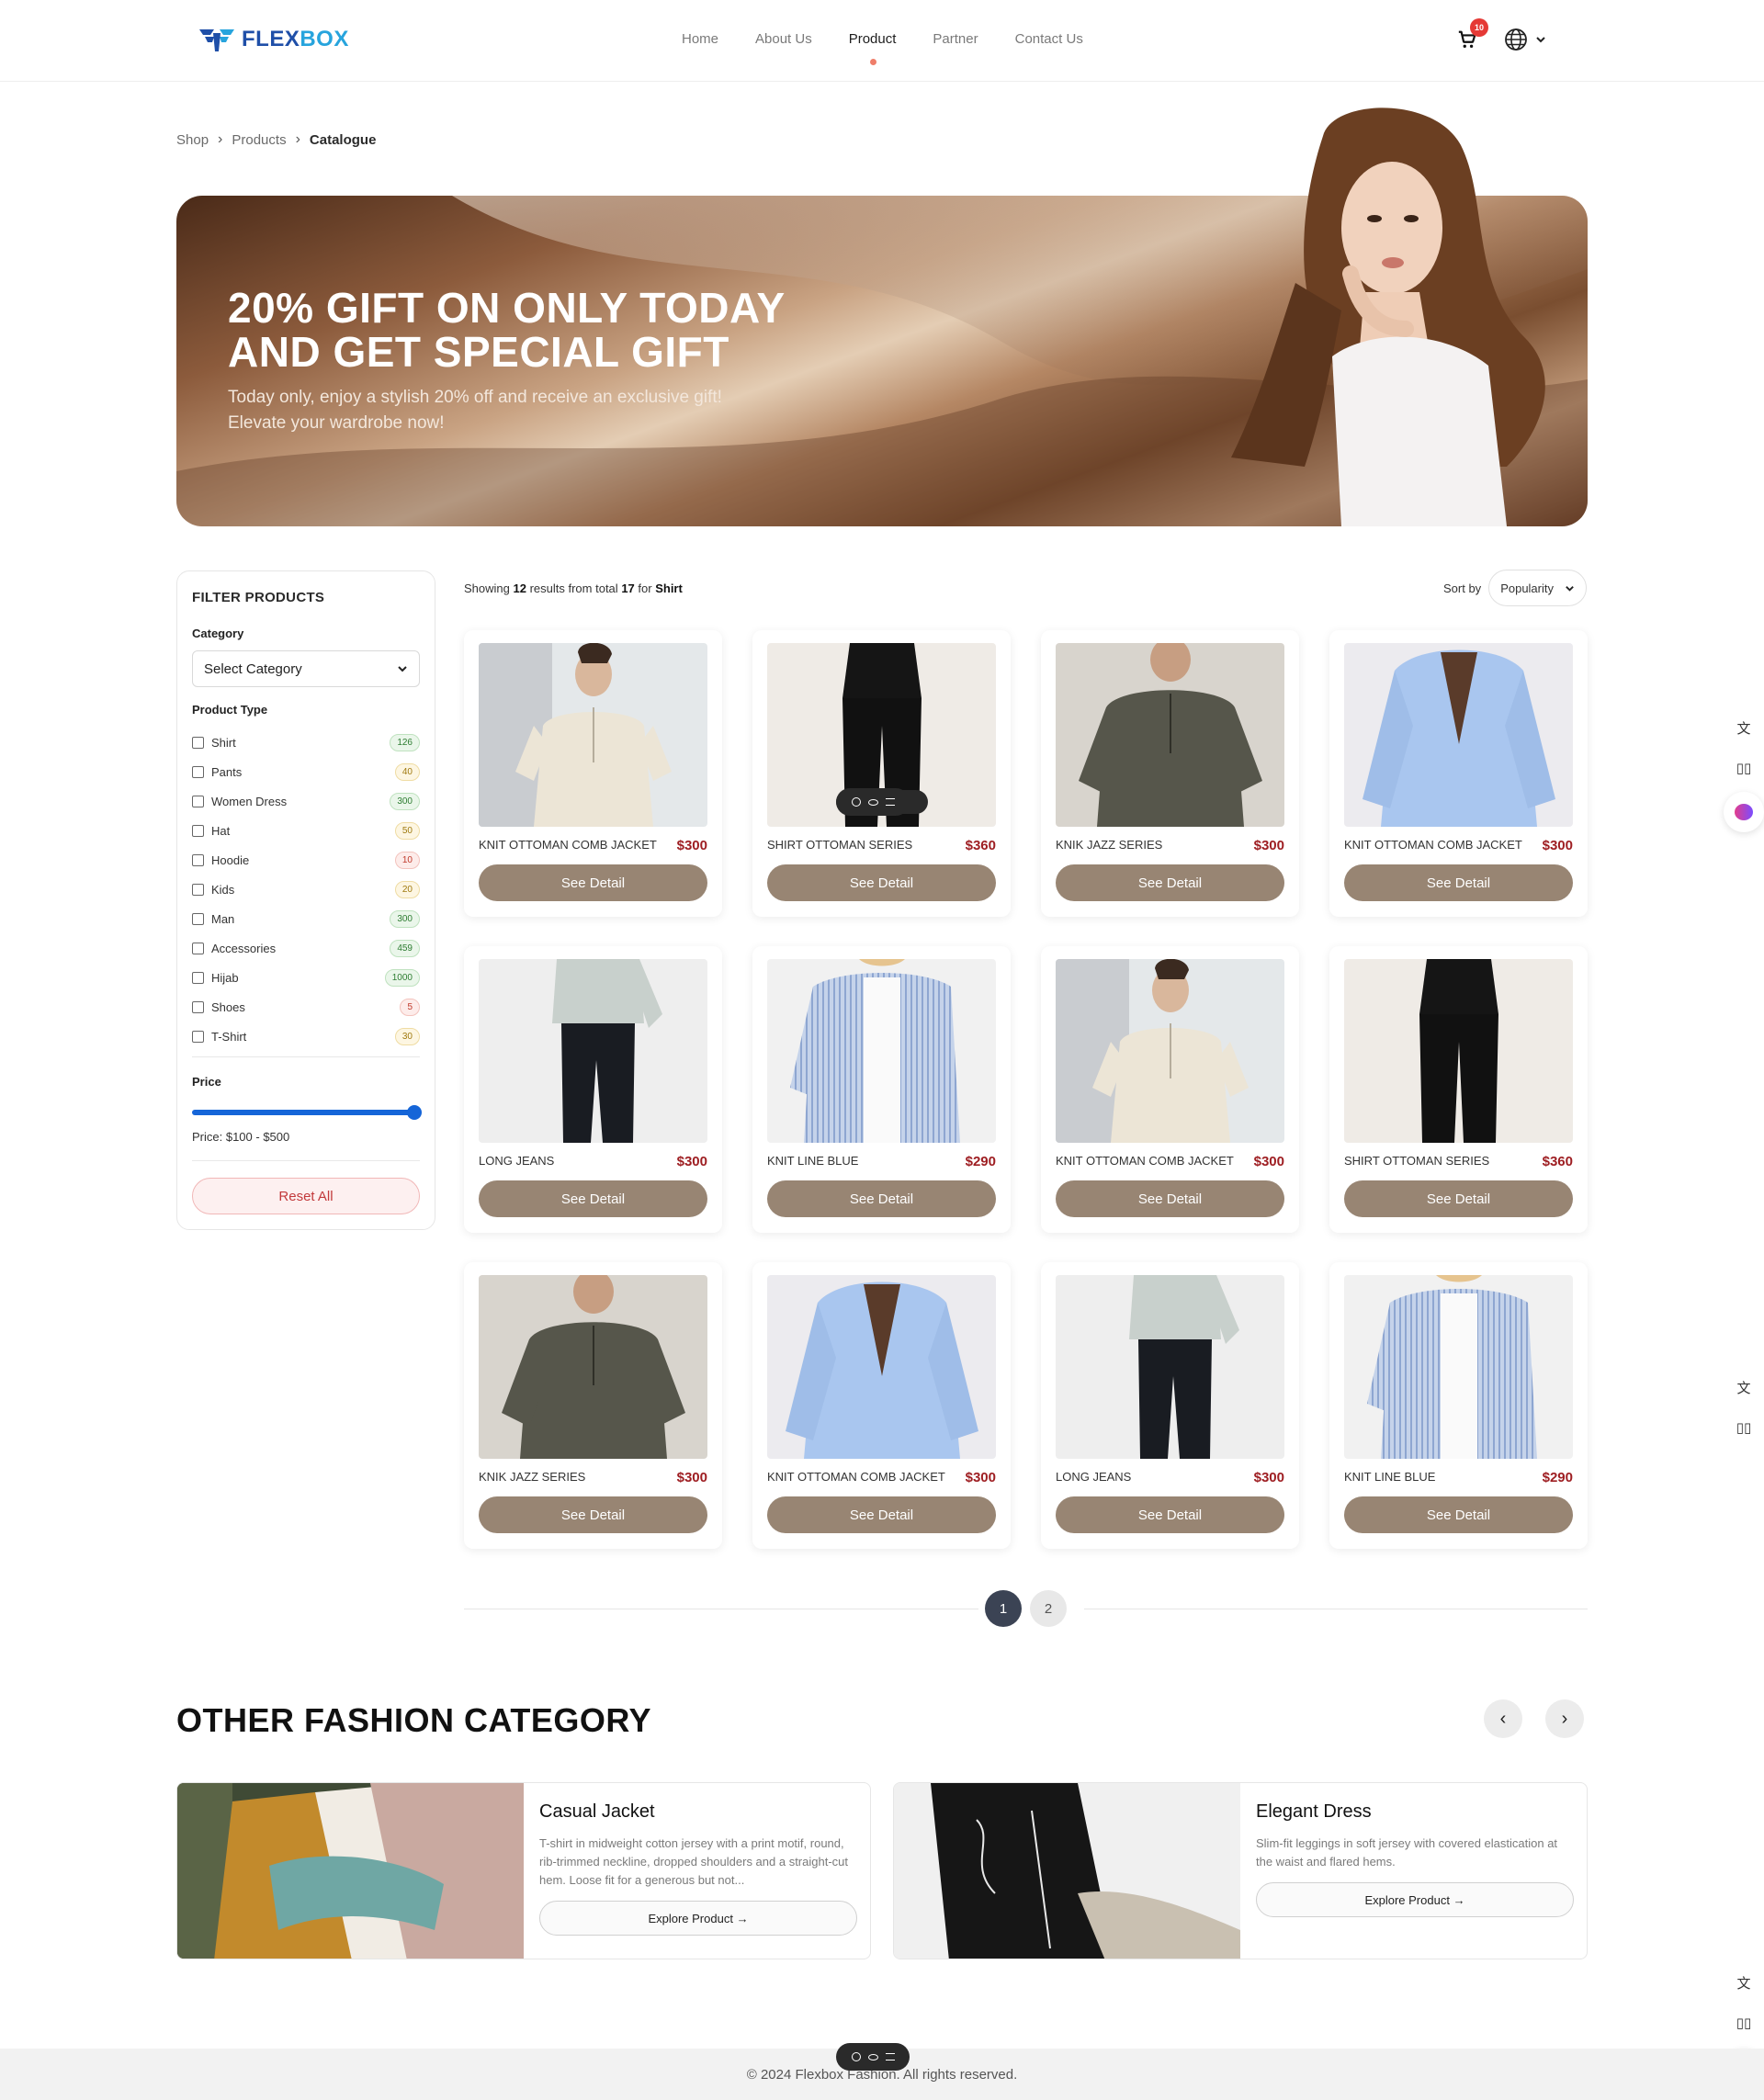 Image resolution: width=1764 pixels, height=2100 pixels. I want to click on breadcrumb-products: Products, so click(259, 140).